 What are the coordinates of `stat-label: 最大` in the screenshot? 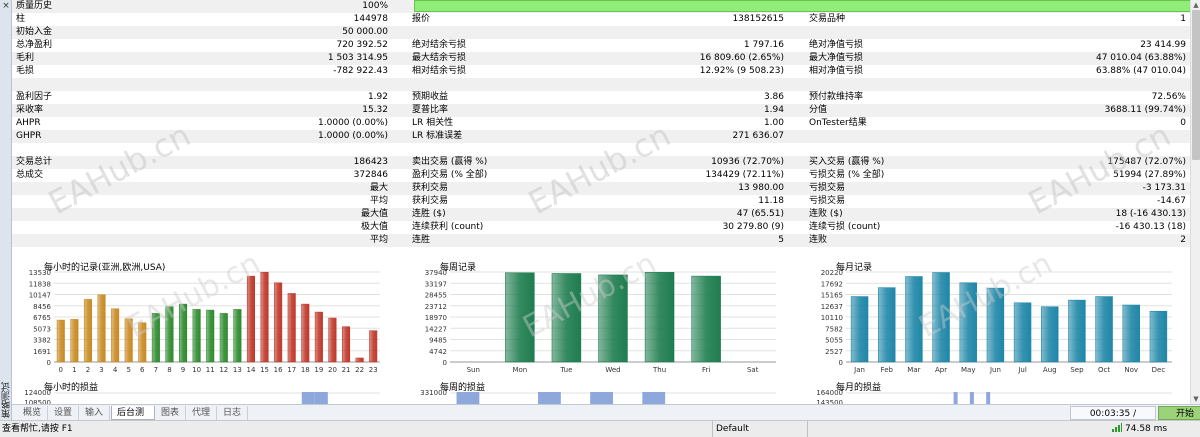 It's located at (378, 188).